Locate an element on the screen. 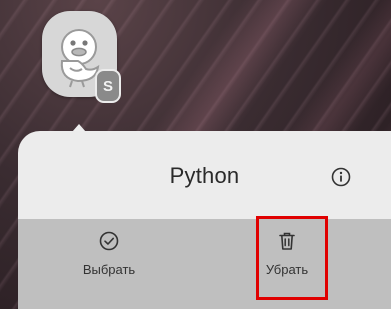 The image size is (391, 309). app-badge: S is located at coordinates (108, 86).